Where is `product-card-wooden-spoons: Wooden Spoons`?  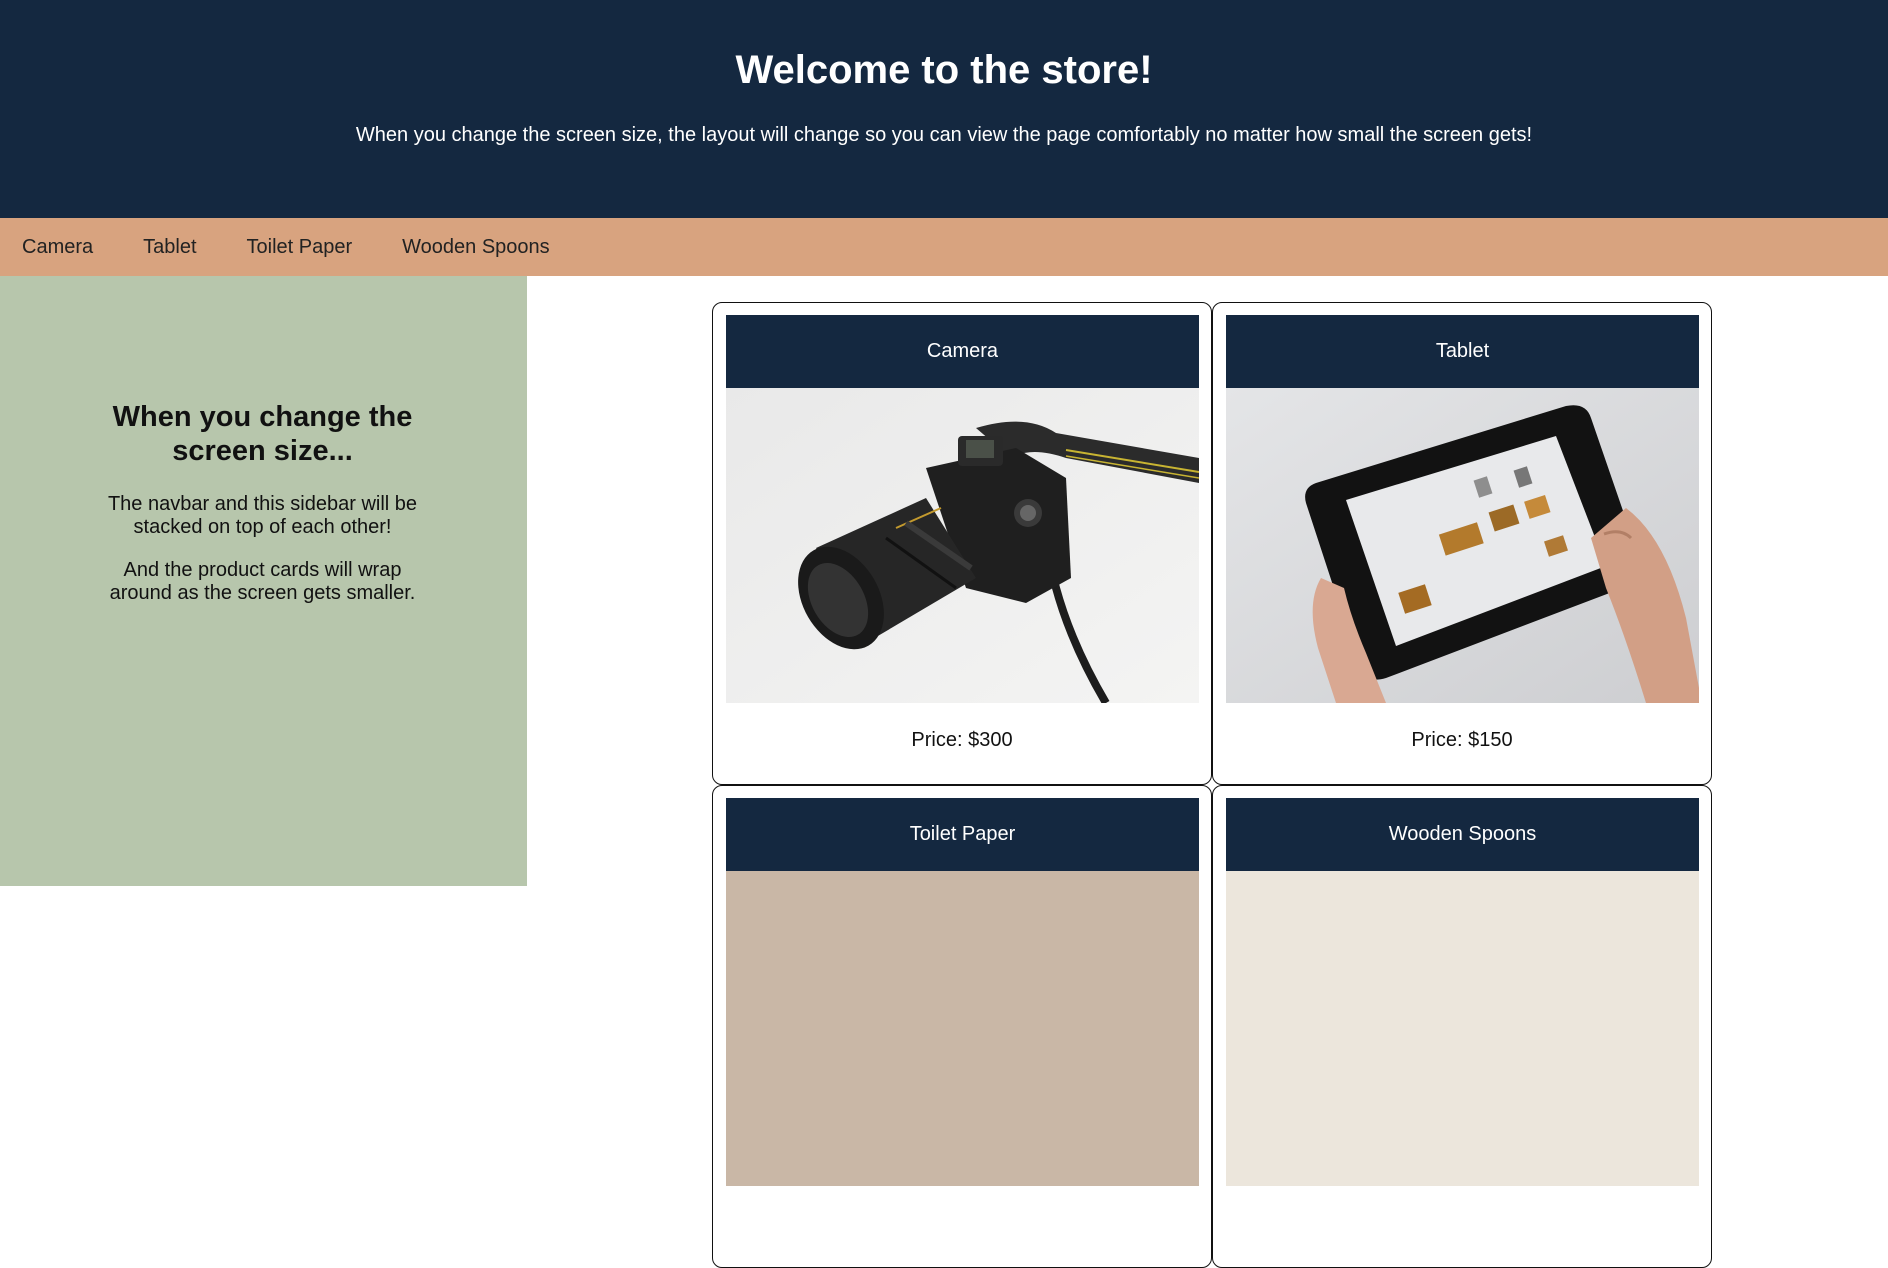
product-card-wooden-spoons: Wooden Spoons is located at coordinates (1462, 1026).